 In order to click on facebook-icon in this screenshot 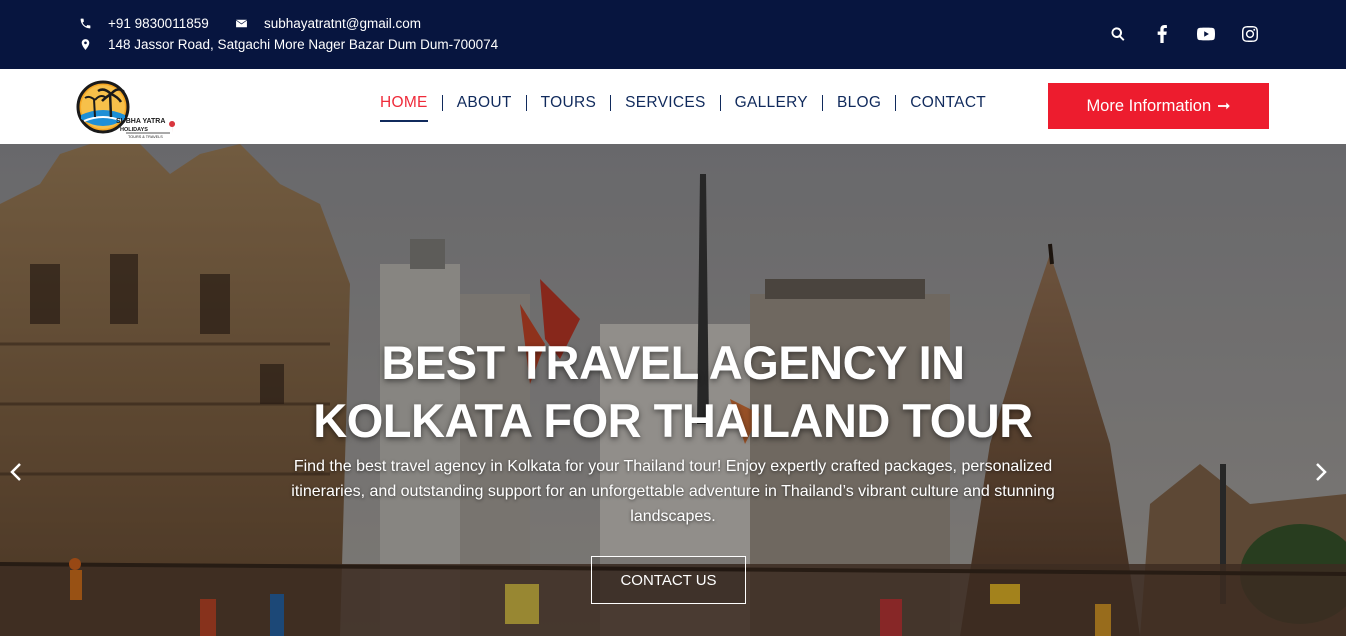, I will do `click(1162, 34)`.